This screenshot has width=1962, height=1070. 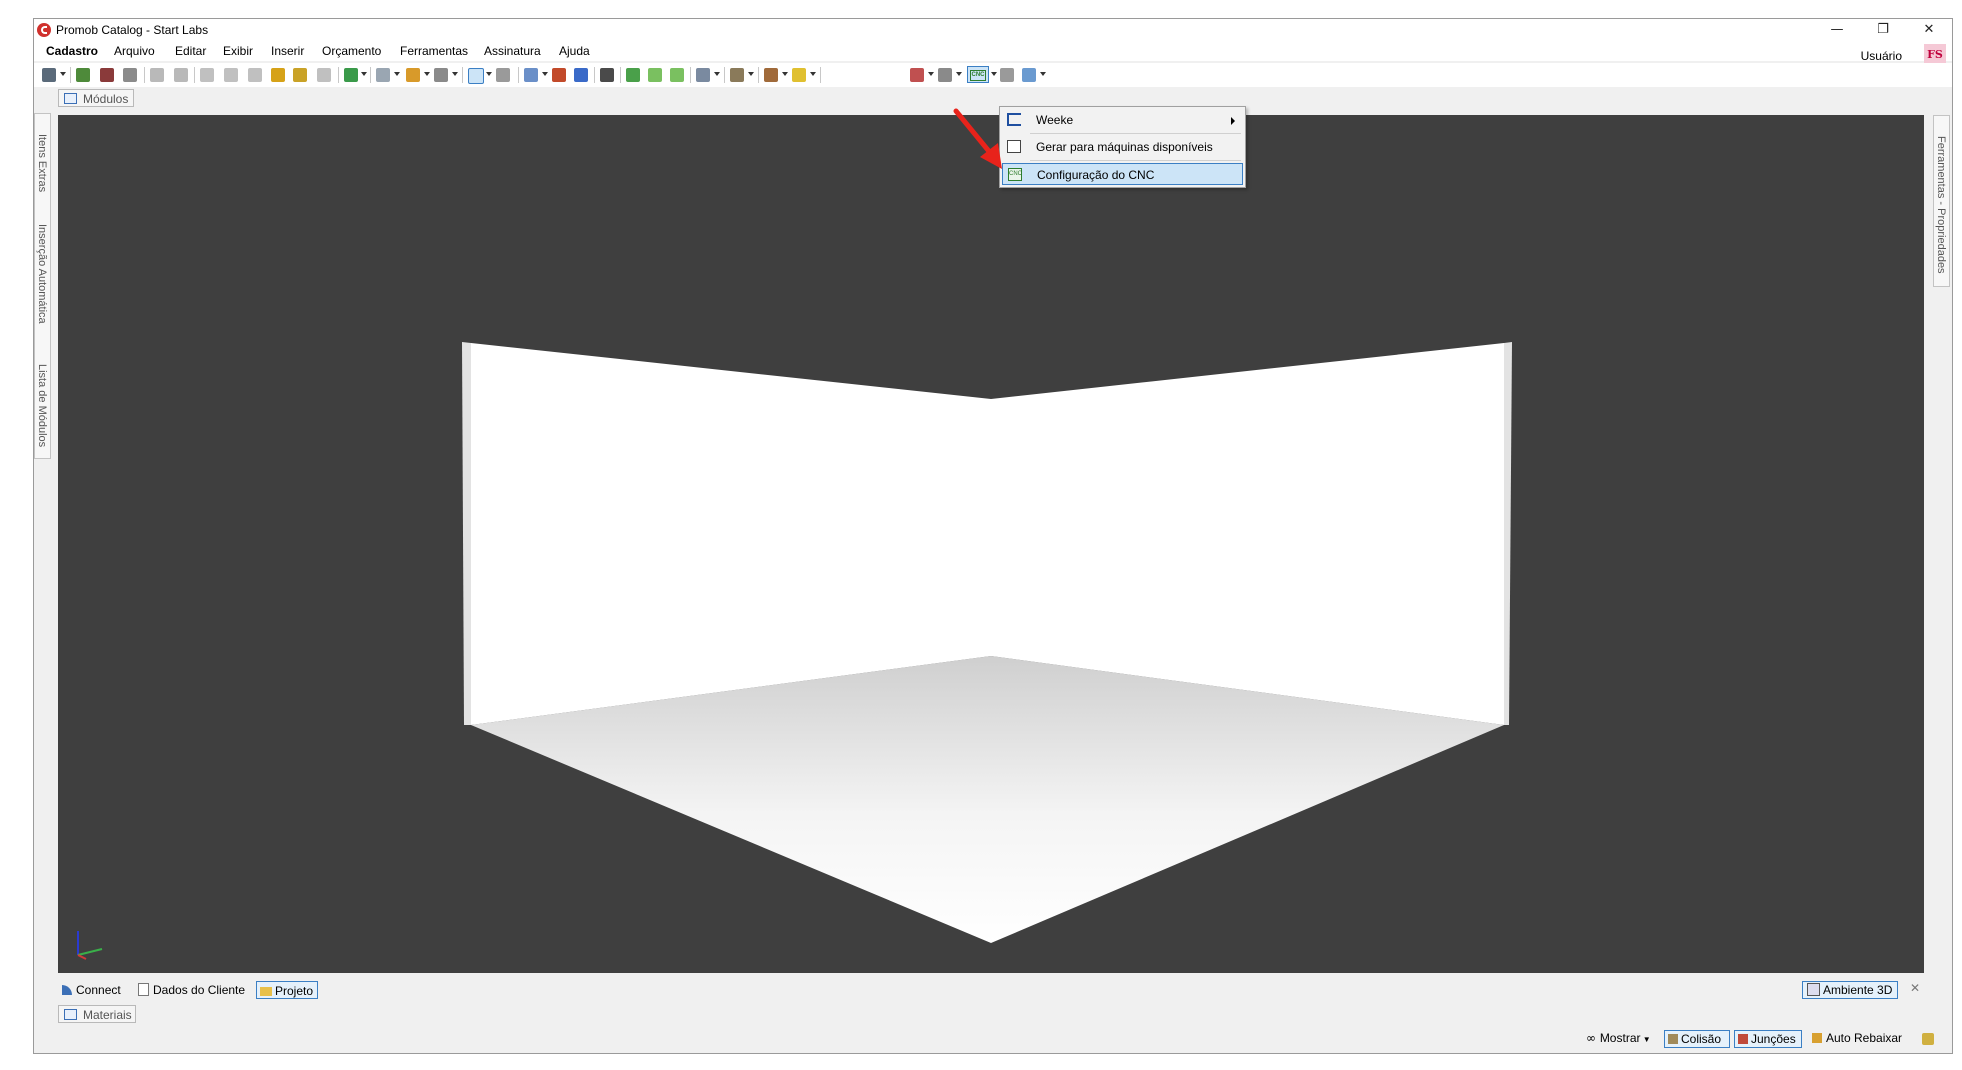 I want to click on arrow-left-icon, so click(x=655, y=75).